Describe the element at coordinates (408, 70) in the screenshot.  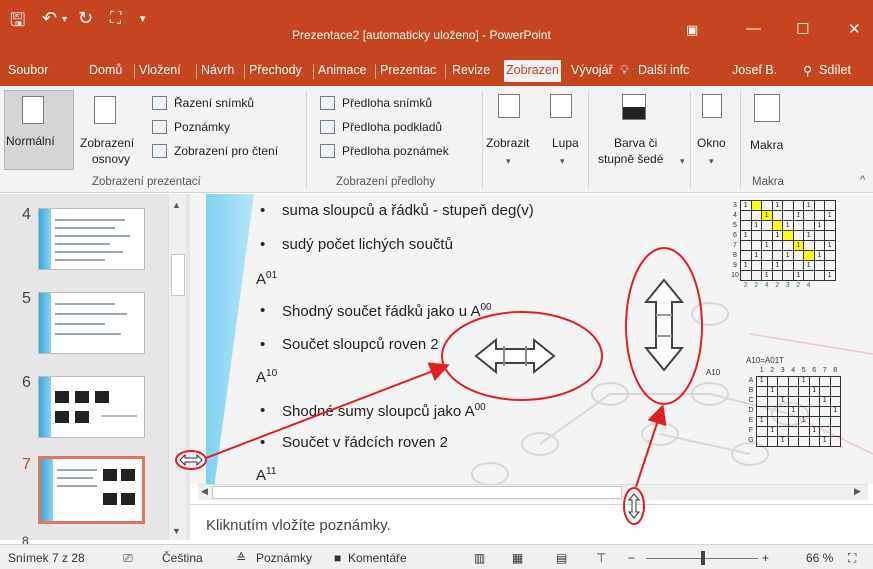
I see `tab-prezentace: Prezentac` at that location.